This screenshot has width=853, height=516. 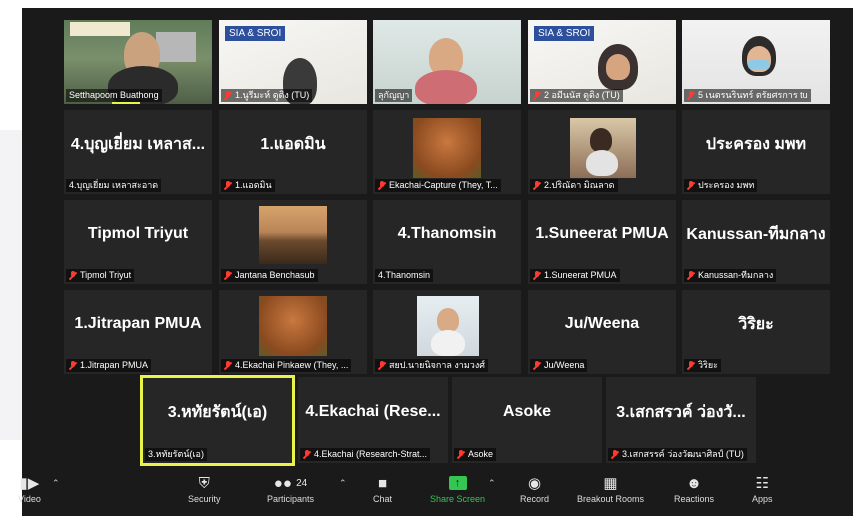 What do you see at coordinates (492, 483) in the screenshot?
I see `share-options-caret-icon: ⌃` at bounding box center [492, 483].